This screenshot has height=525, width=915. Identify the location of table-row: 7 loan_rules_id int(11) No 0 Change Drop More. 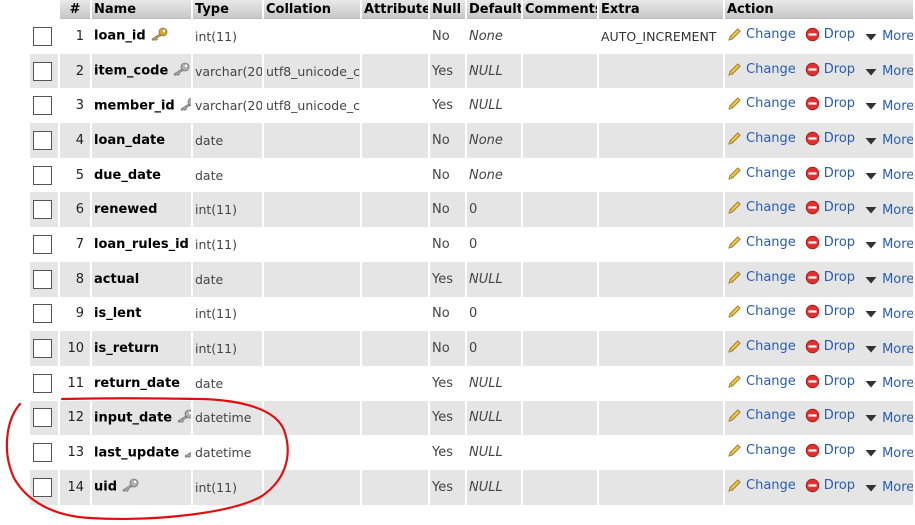
(471, 244).